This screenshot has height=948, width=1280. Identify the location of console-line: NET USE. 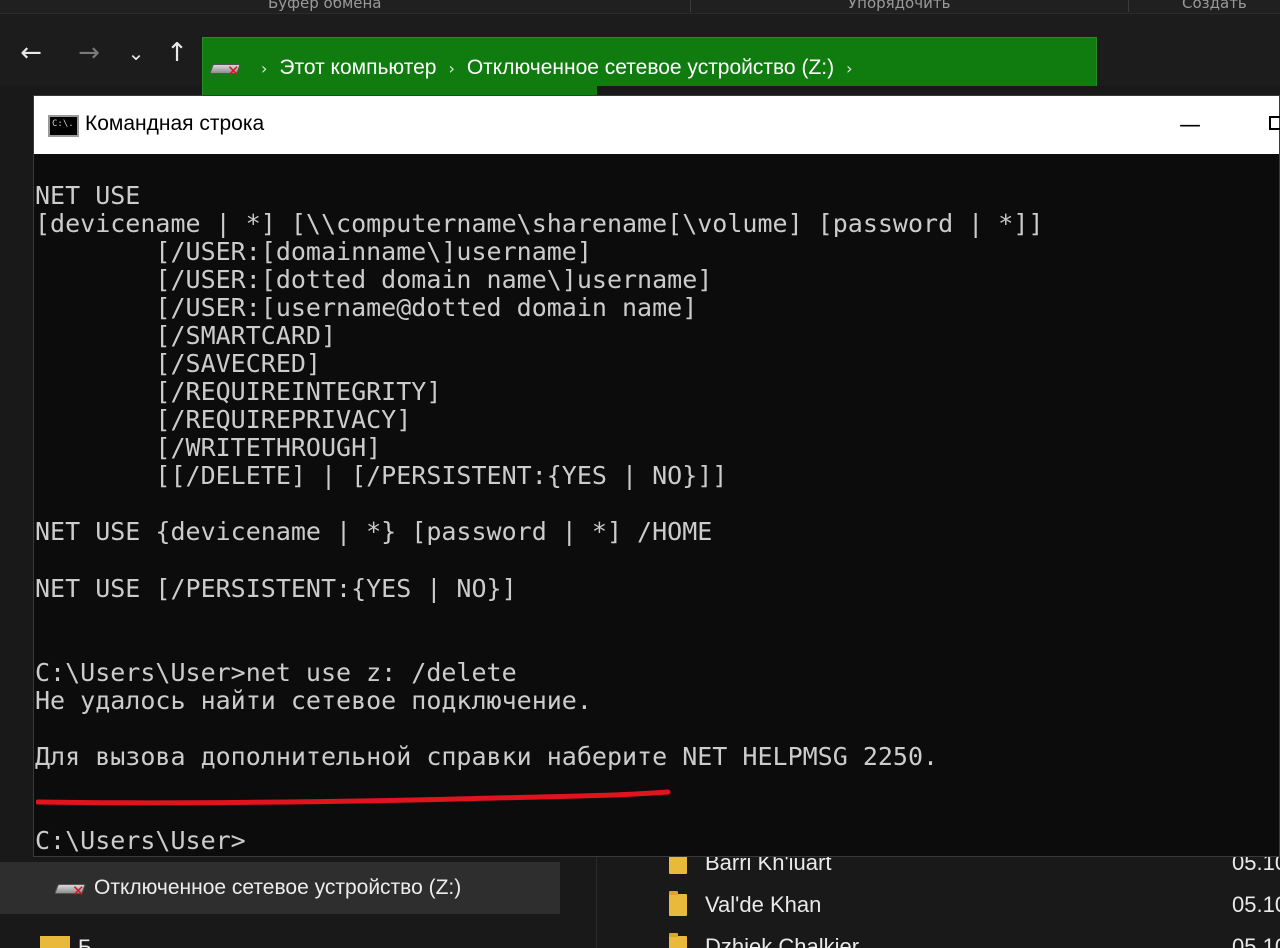
(88, 196).